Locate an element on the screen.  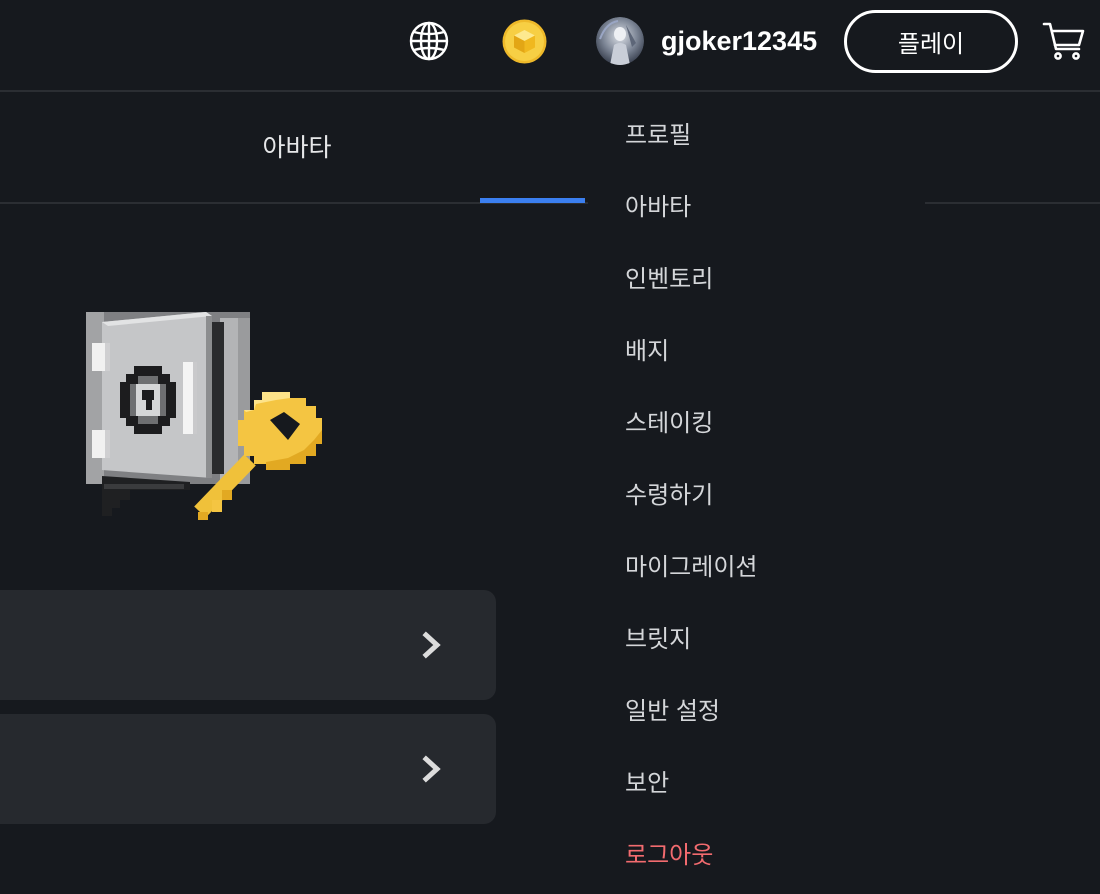
menu-item-security: 보안 is located at coordinates (756, 784).